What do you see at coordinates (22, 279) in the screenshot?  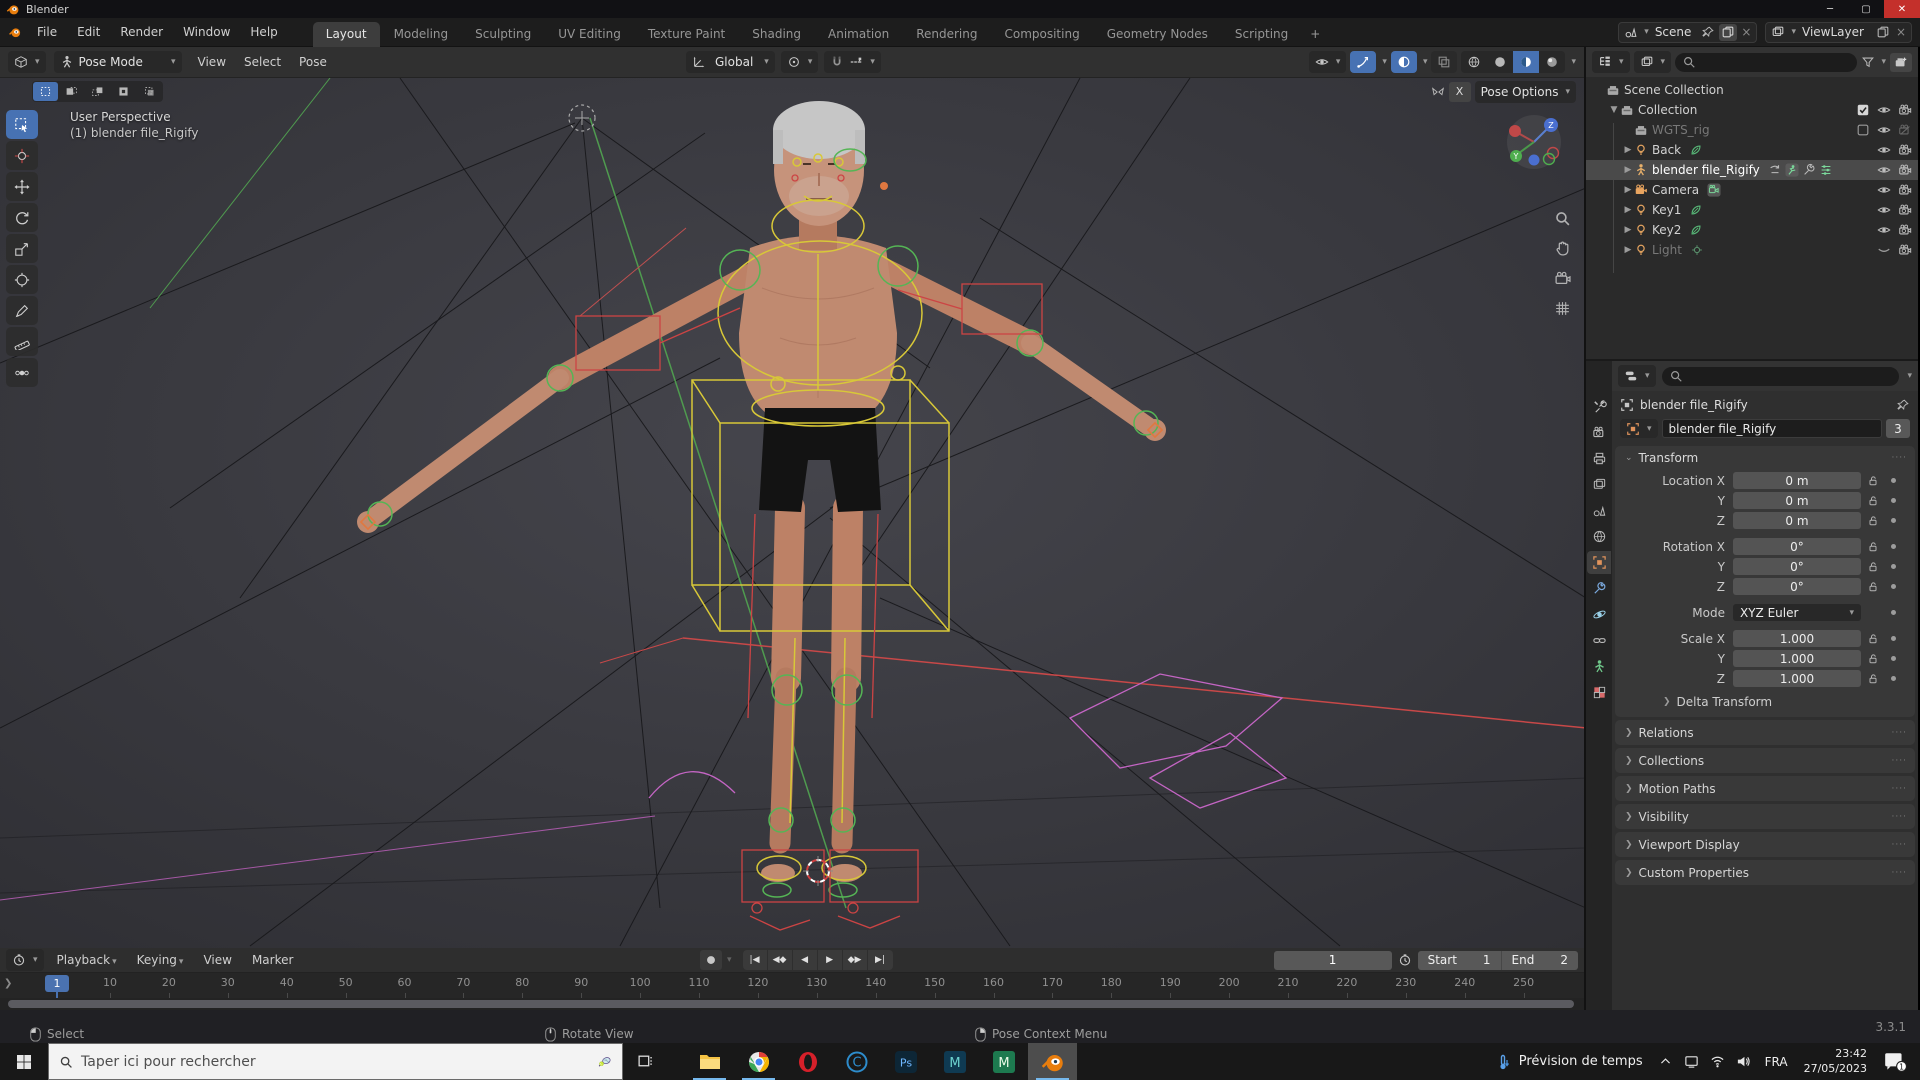 I see `transform-tool` at bounding box center [22, 279].